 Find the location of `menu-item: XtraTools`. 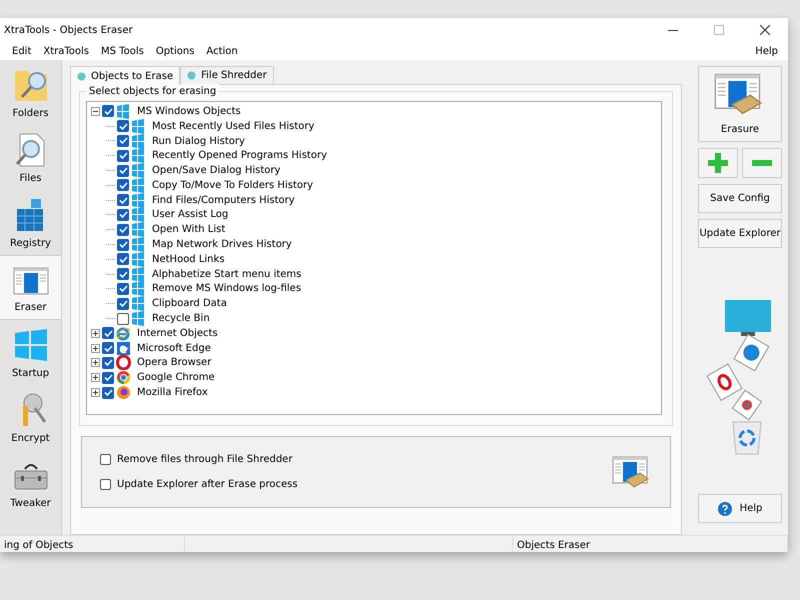

menu-item: XtraTools is located at coordinates (66, 51).